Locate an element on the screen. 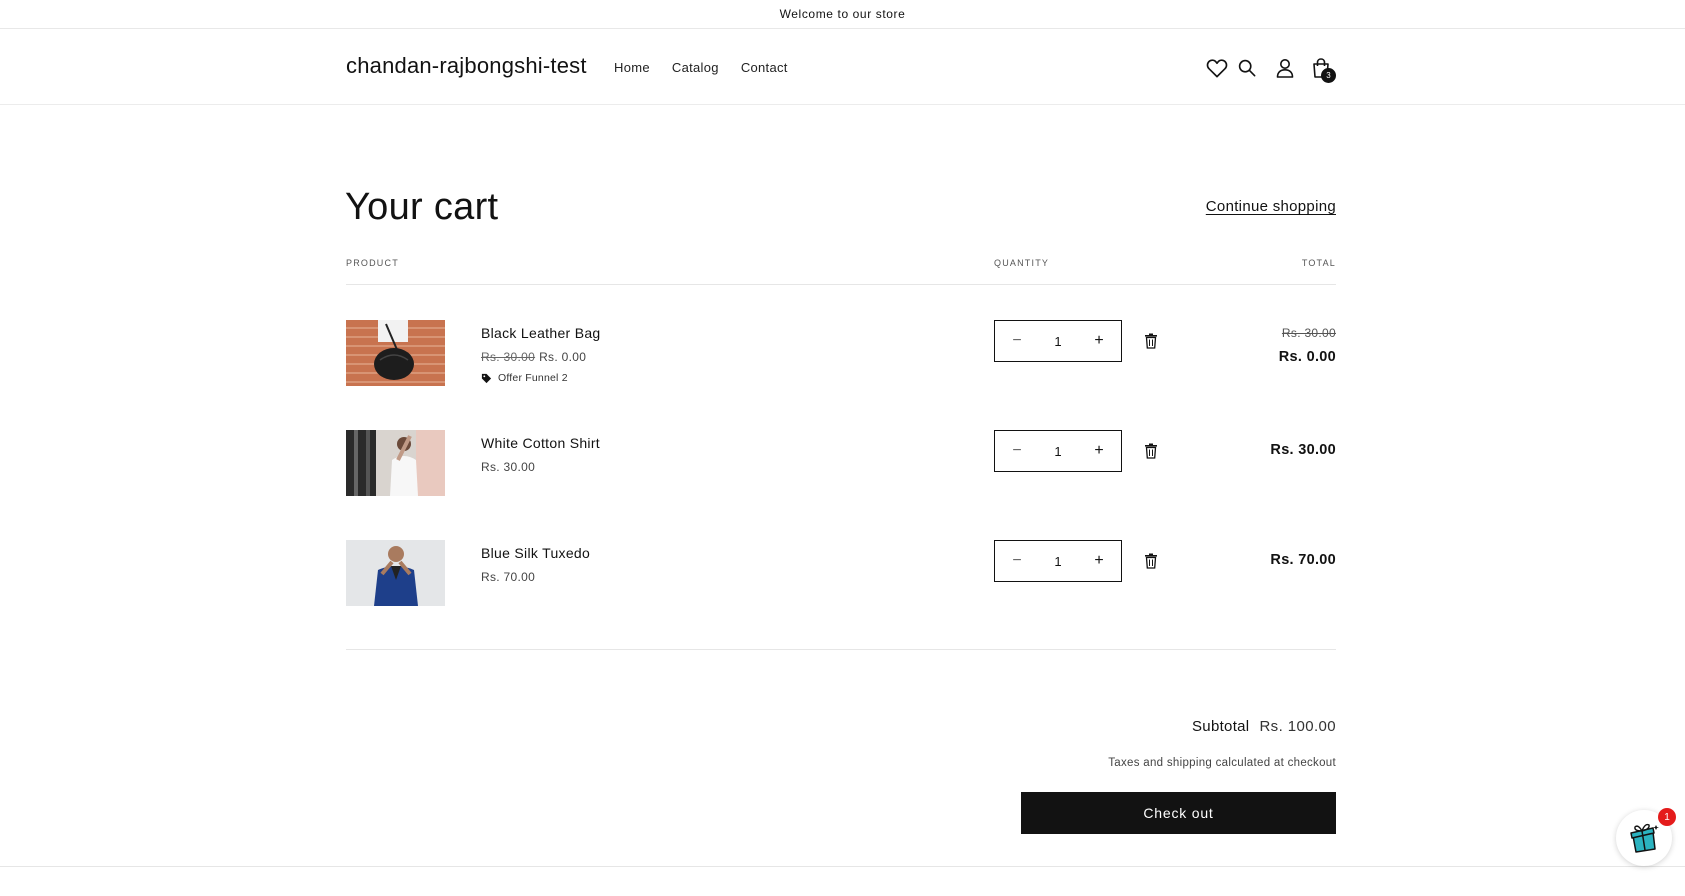  search-icon is located at coordinates (1247, 68).